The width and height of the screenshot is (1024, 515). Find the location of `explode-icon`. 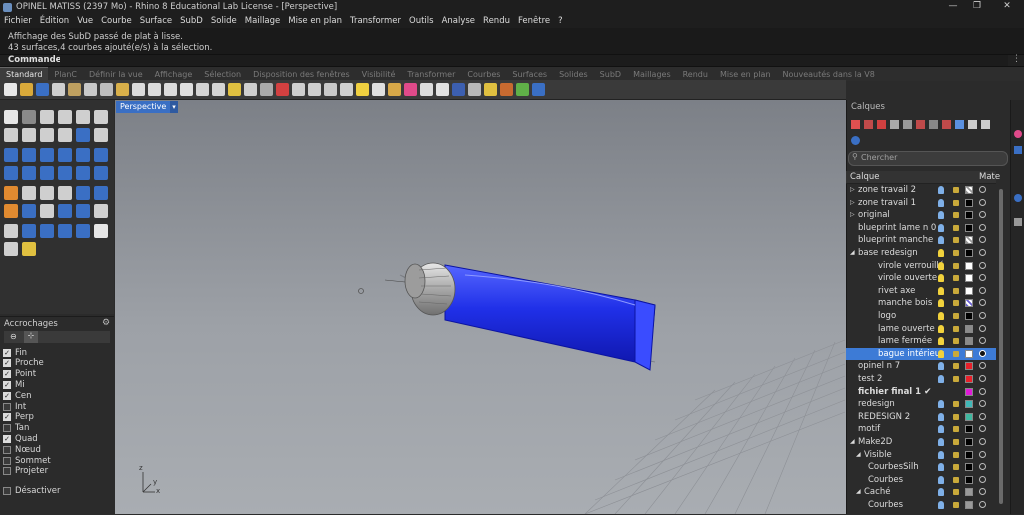

explode-icon is located at coordinates (11, 193).